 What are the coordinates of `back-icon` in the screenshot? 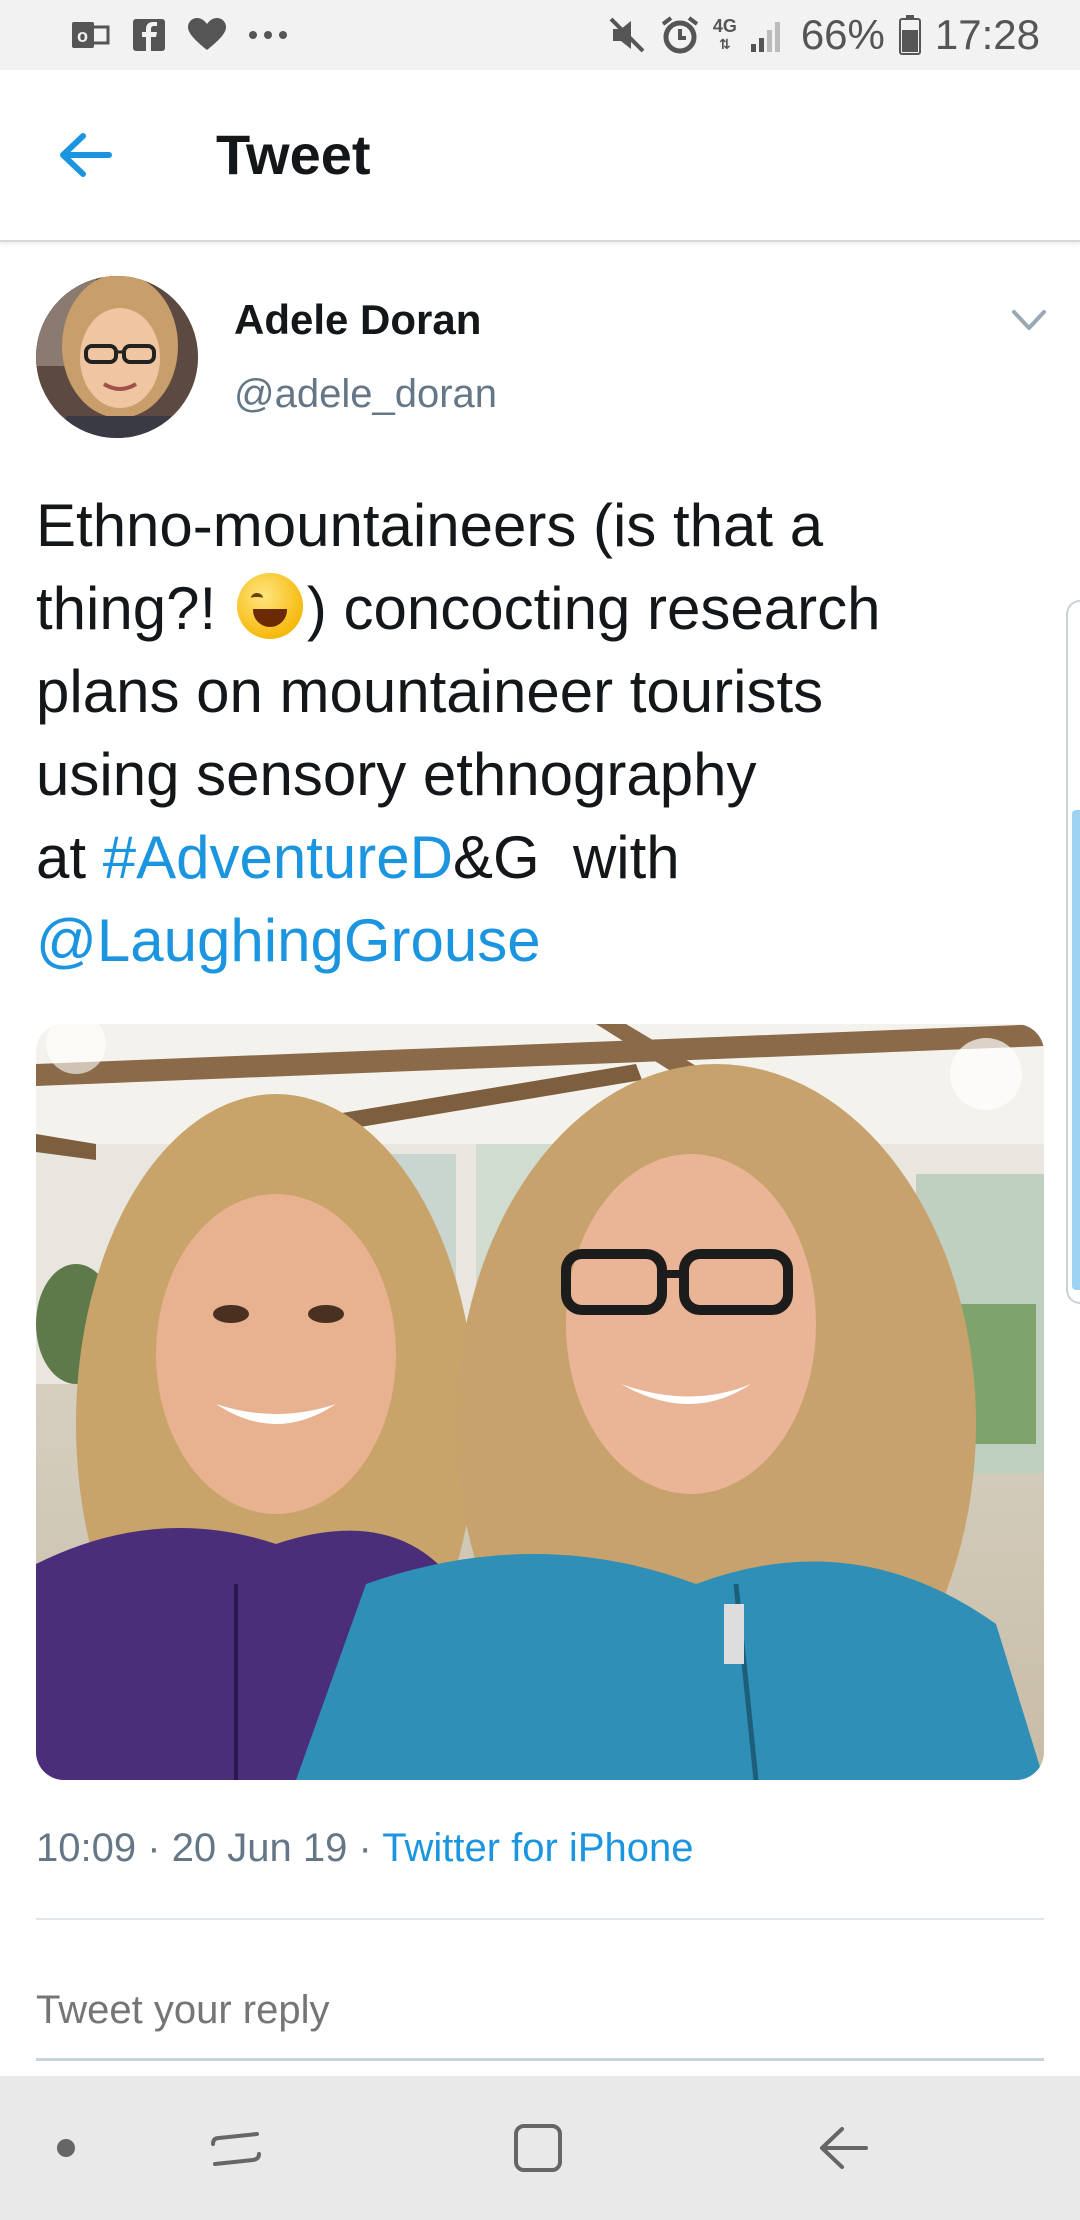 It's located at (844, 2148).